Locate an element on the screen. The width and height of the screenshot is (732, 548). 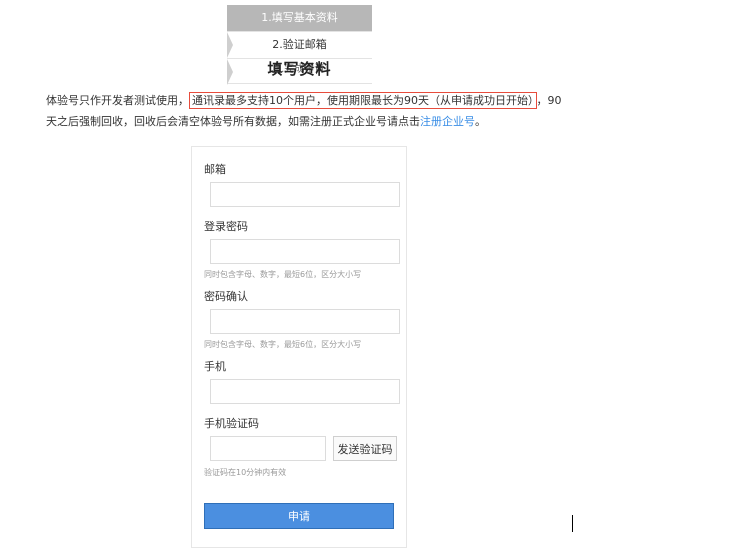
step-1: 1.填写基本资料 is located at coordinates (299, 18).